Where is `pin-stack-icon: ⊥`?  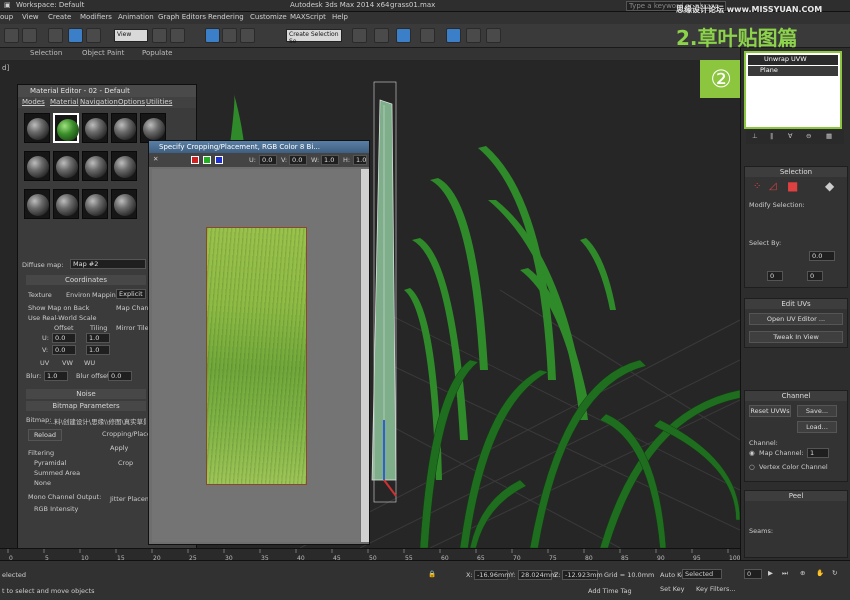
pin-stack-icon: ⊥ is located at coordinates (755, 136).